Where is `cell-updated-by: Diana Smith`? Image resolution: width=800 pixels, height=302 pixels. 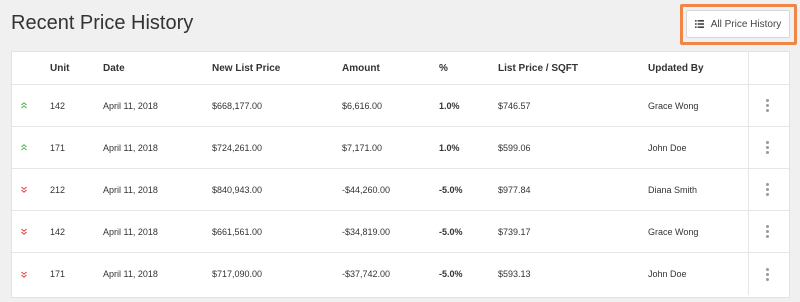
cell-updated-by: Diana Smith is located at coordinates (673, 189).